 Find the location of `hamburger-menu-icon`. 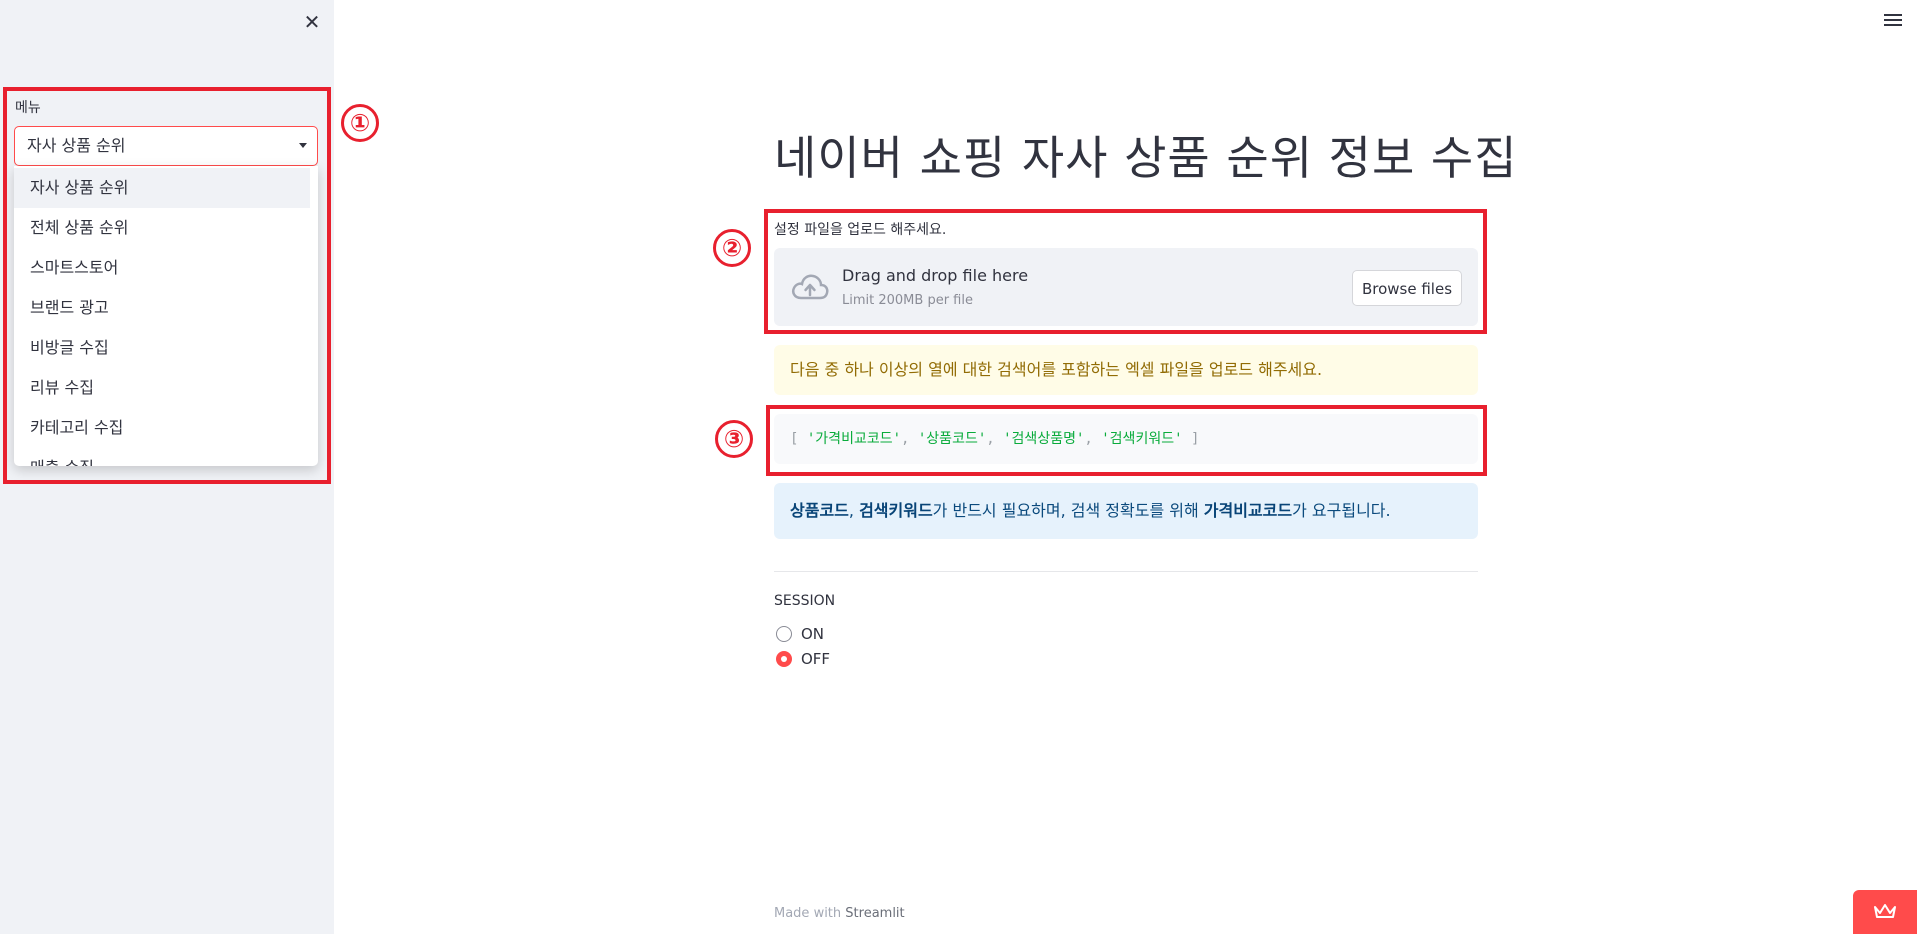

hamburger-menu-icon is located at coordinates (1893, 21).